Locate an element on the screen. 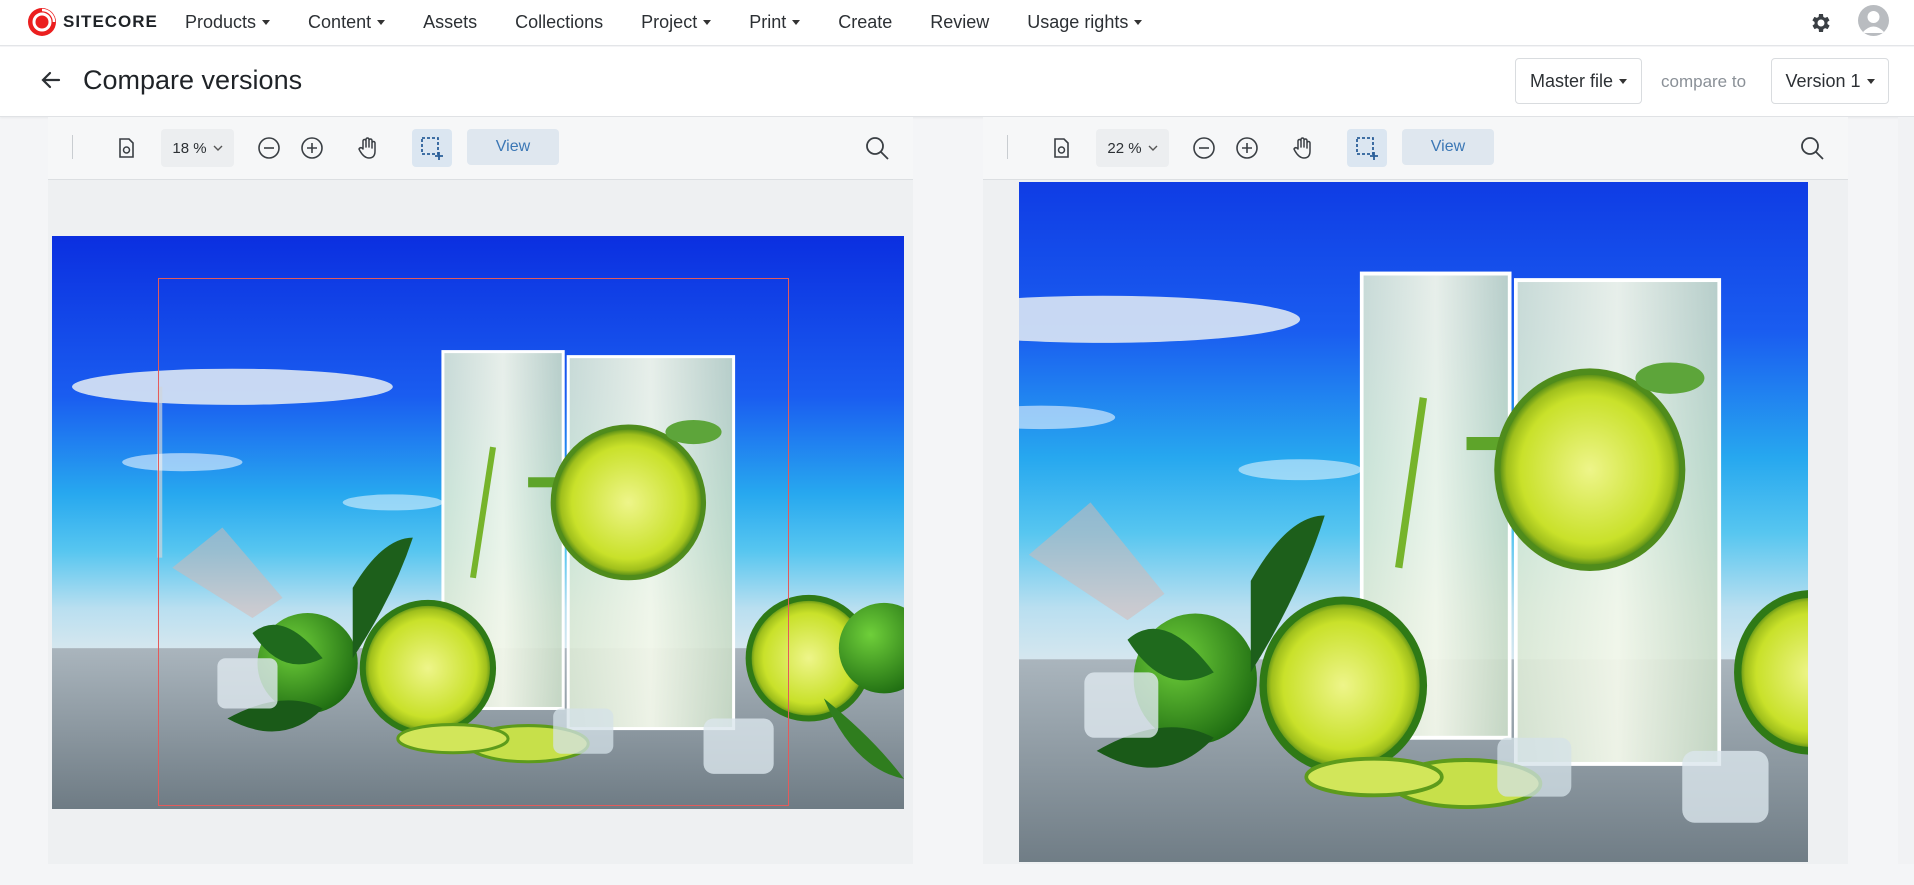 The height and width of the screenshot is (885, 1914). nav-label: Print is located at coordinates (768, 21).